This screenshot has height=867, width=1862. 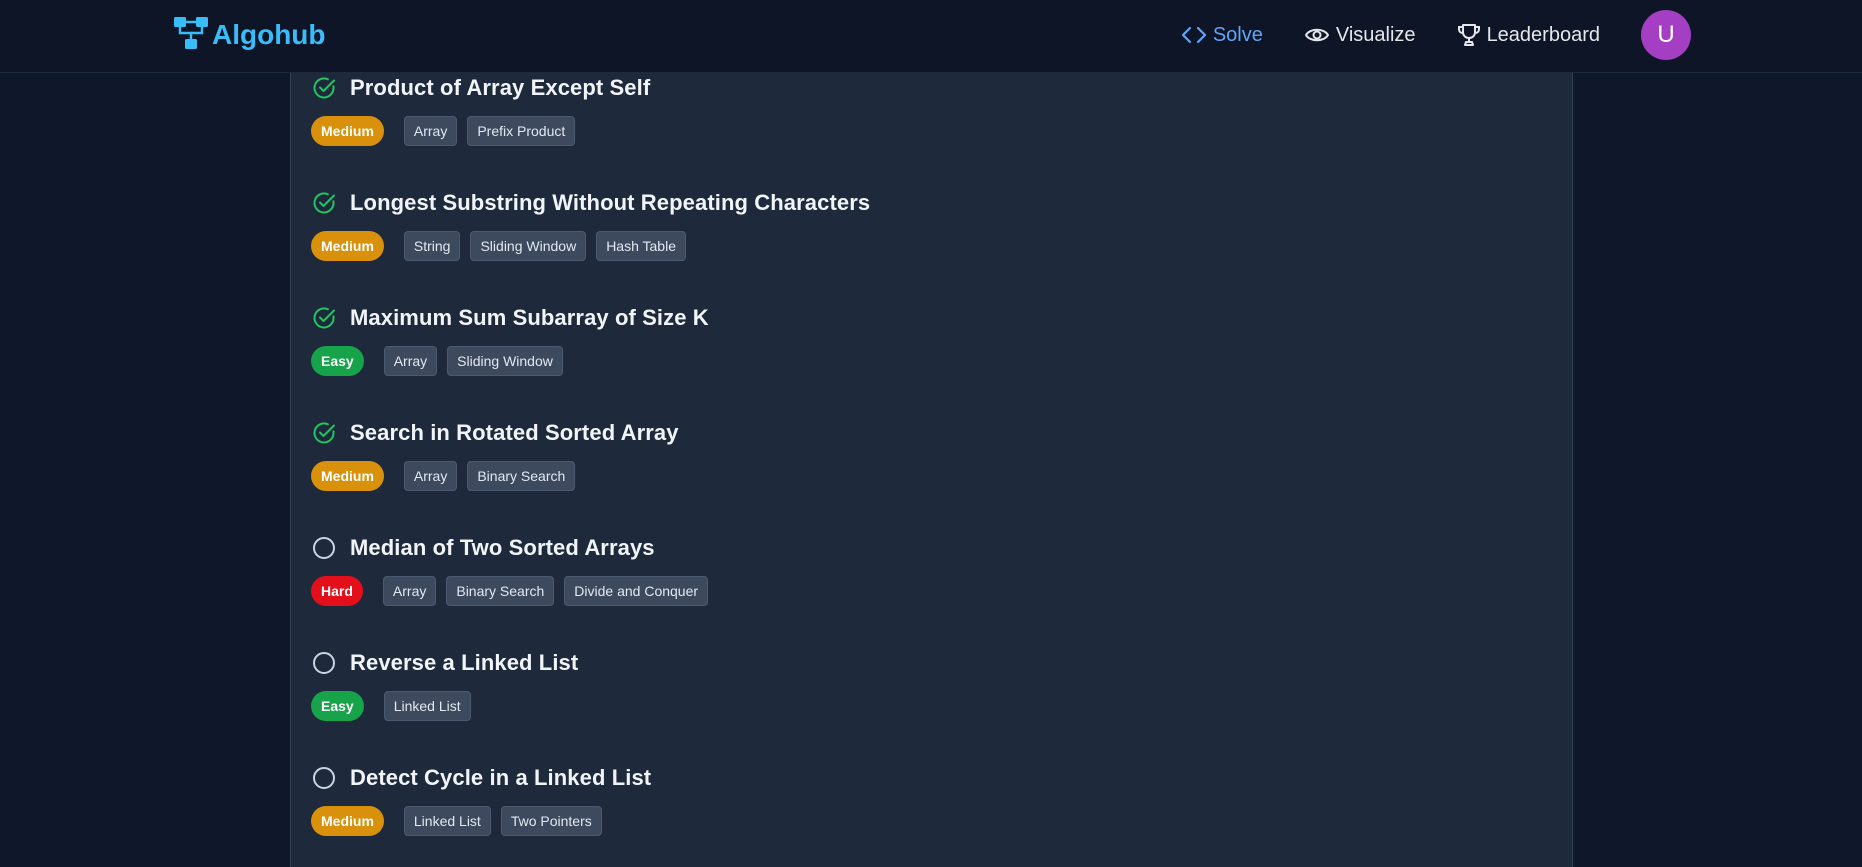 What do you see at coordinates (1666, 35) in the screenshot?
I see `user-avatar: U` at bounding box center [1666, 35].